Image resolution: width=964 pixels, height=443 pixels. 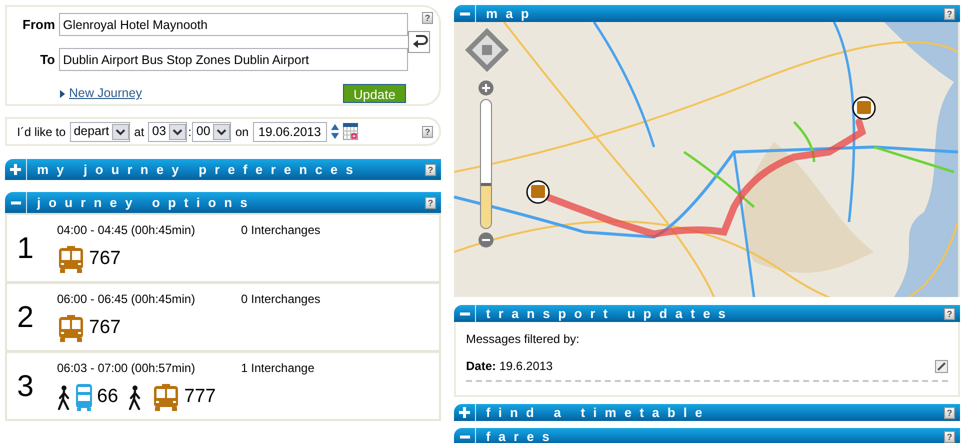 What do you see at coordinates (107, 397) in the screenshot?
I see `route-number: 66` at bounding box center [107, 397].